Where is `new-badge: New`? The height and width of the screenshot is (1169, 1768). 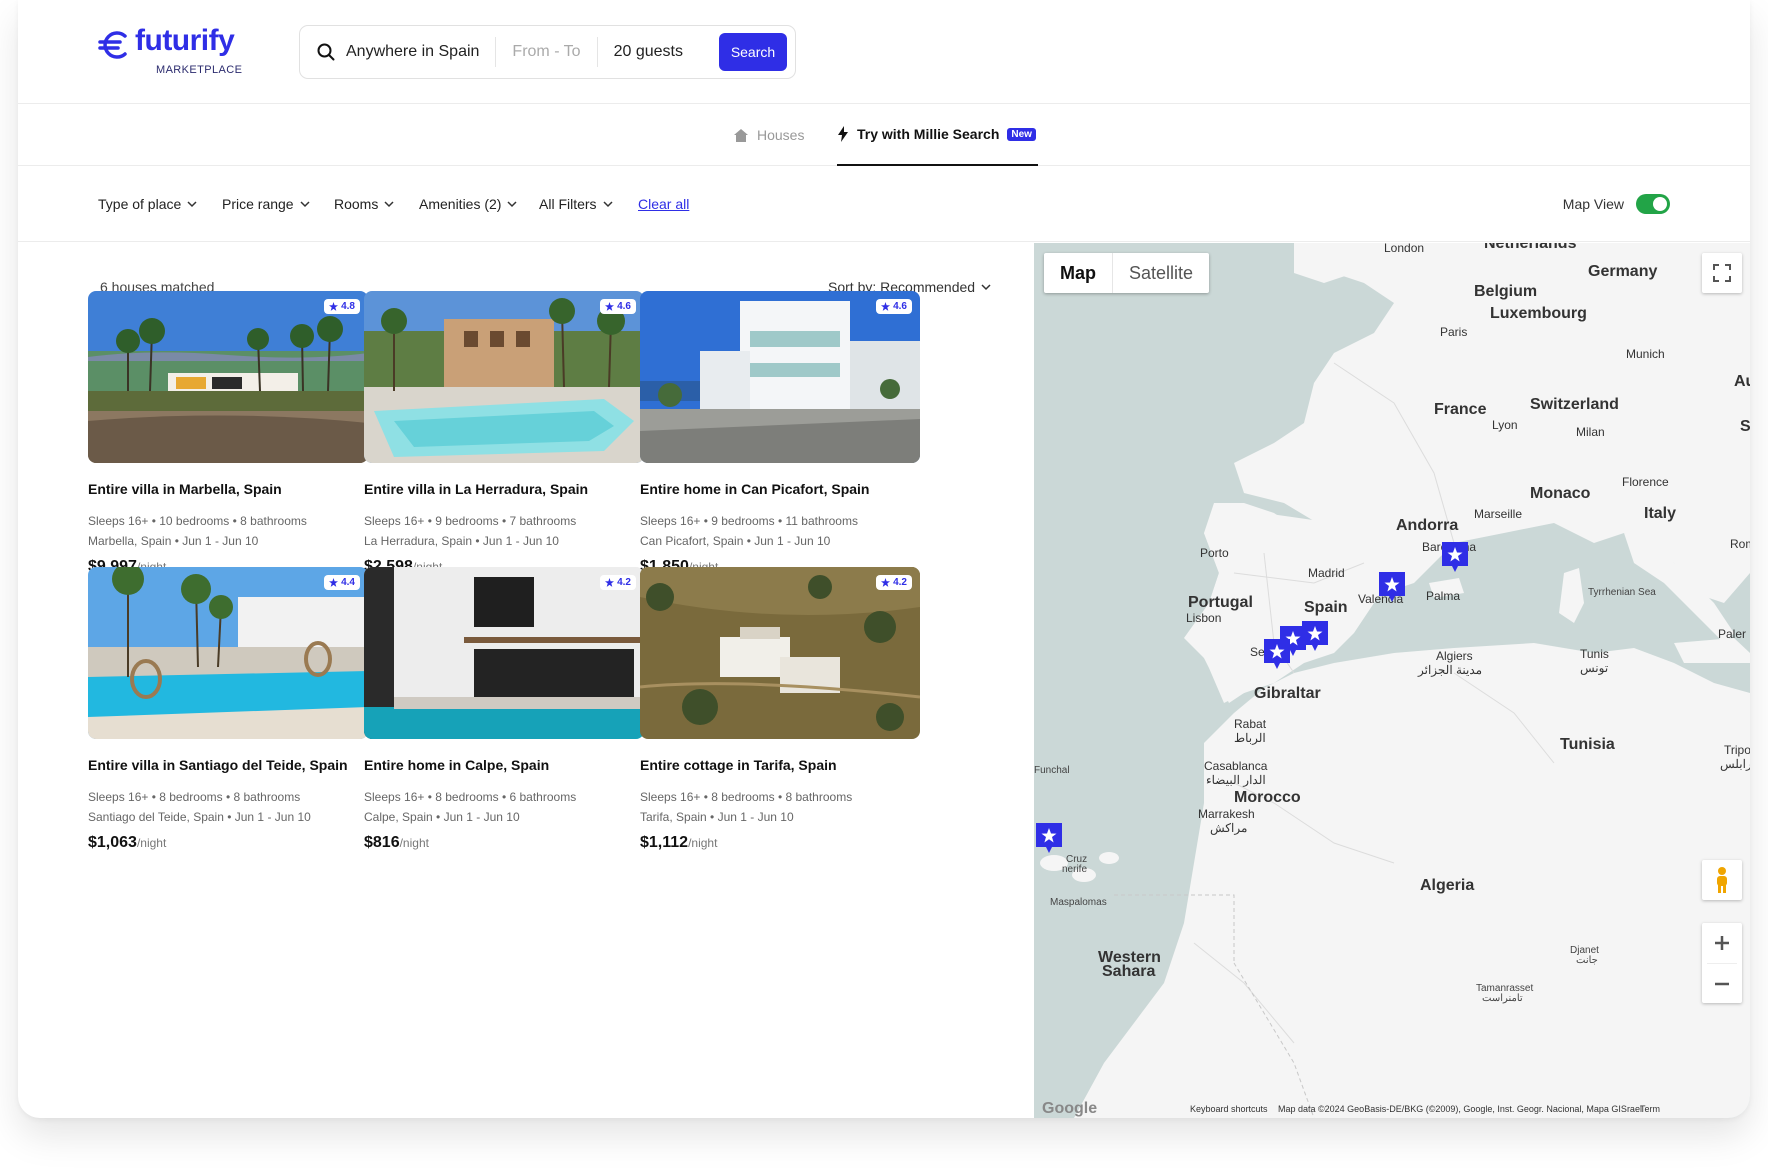 new-badge: New is located at coordinates (1021, 134).